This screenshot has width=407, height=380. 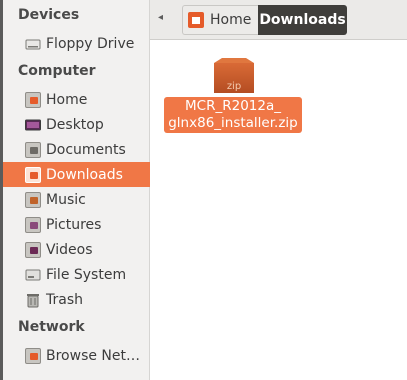 I want to click on browse-network-icon, so click(x=33, y=355).